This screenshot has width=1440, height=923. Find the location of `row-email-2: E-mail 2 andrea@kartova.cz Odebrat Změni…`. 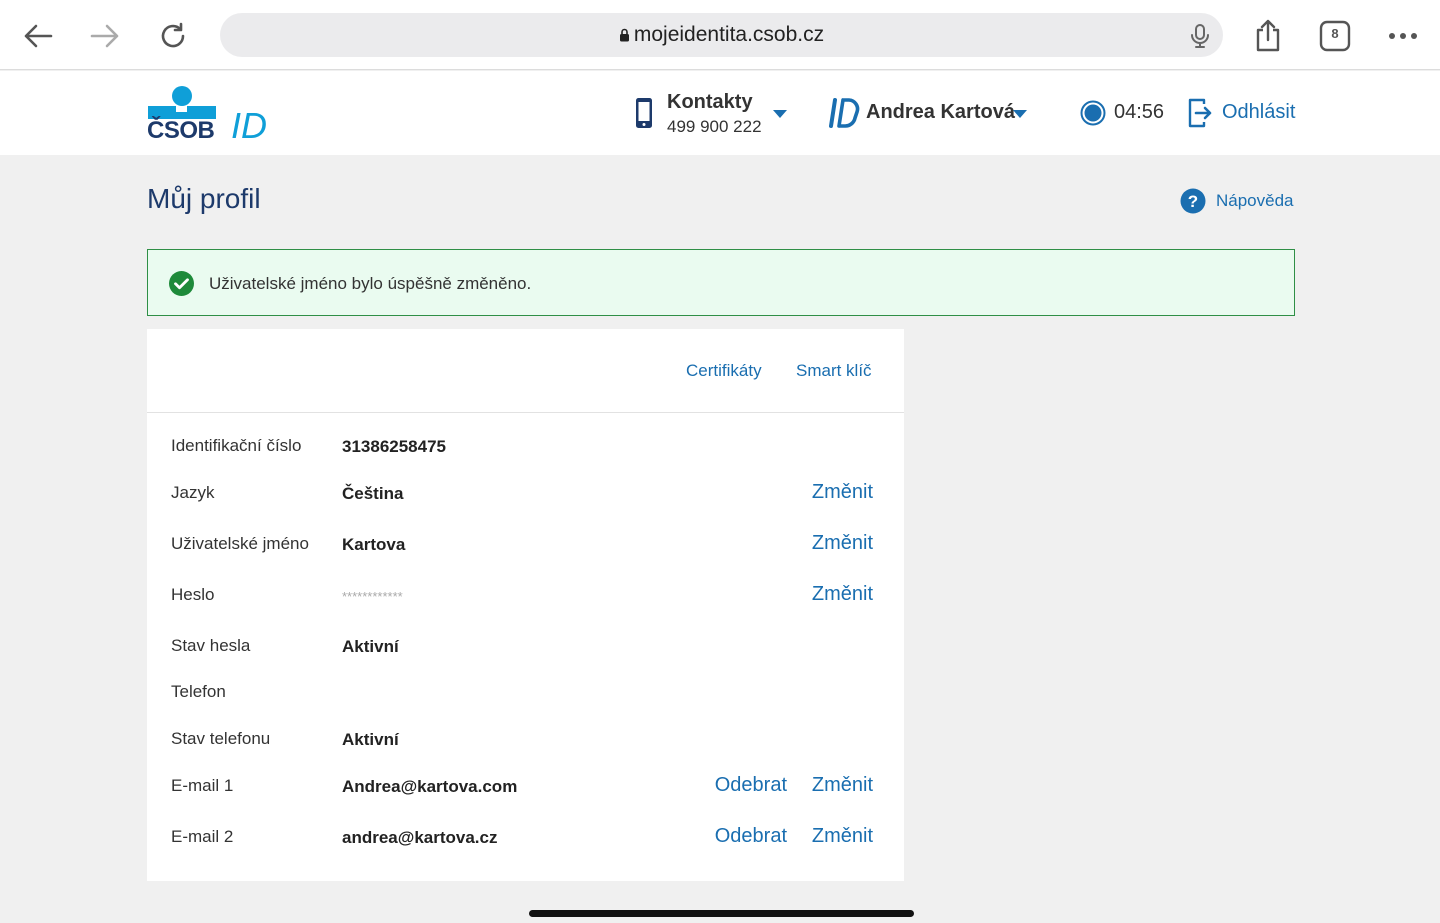

row-email-2: E-mail 2 andrea@kartova.cz Odebrat Změni… is located at coordinates (525, 838).